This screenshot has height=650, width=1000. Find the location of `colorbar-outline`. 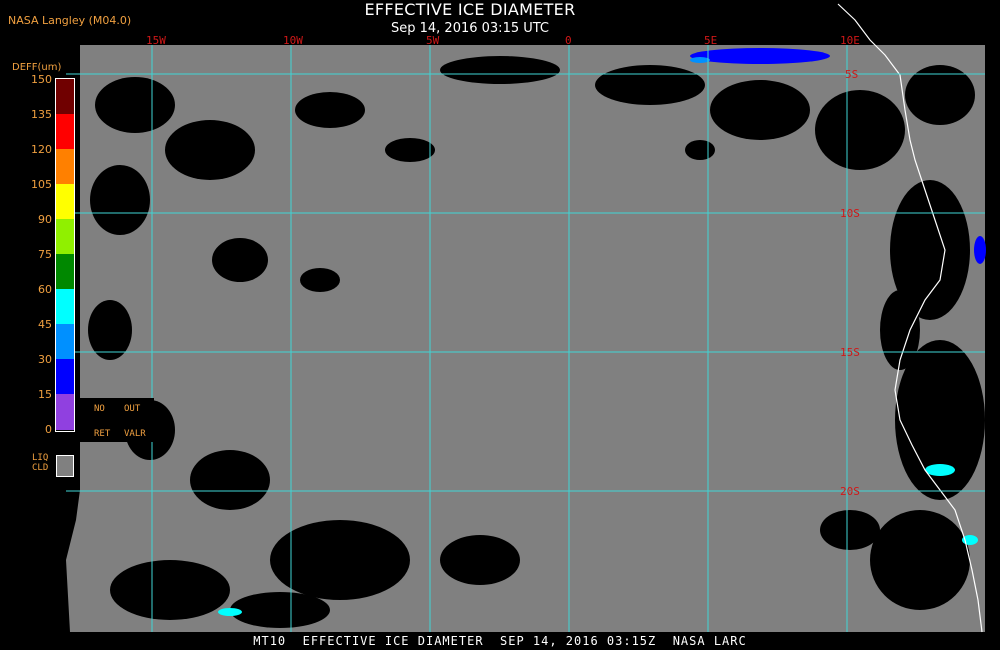

colorbar-outline is located at coordinates (65, 255).